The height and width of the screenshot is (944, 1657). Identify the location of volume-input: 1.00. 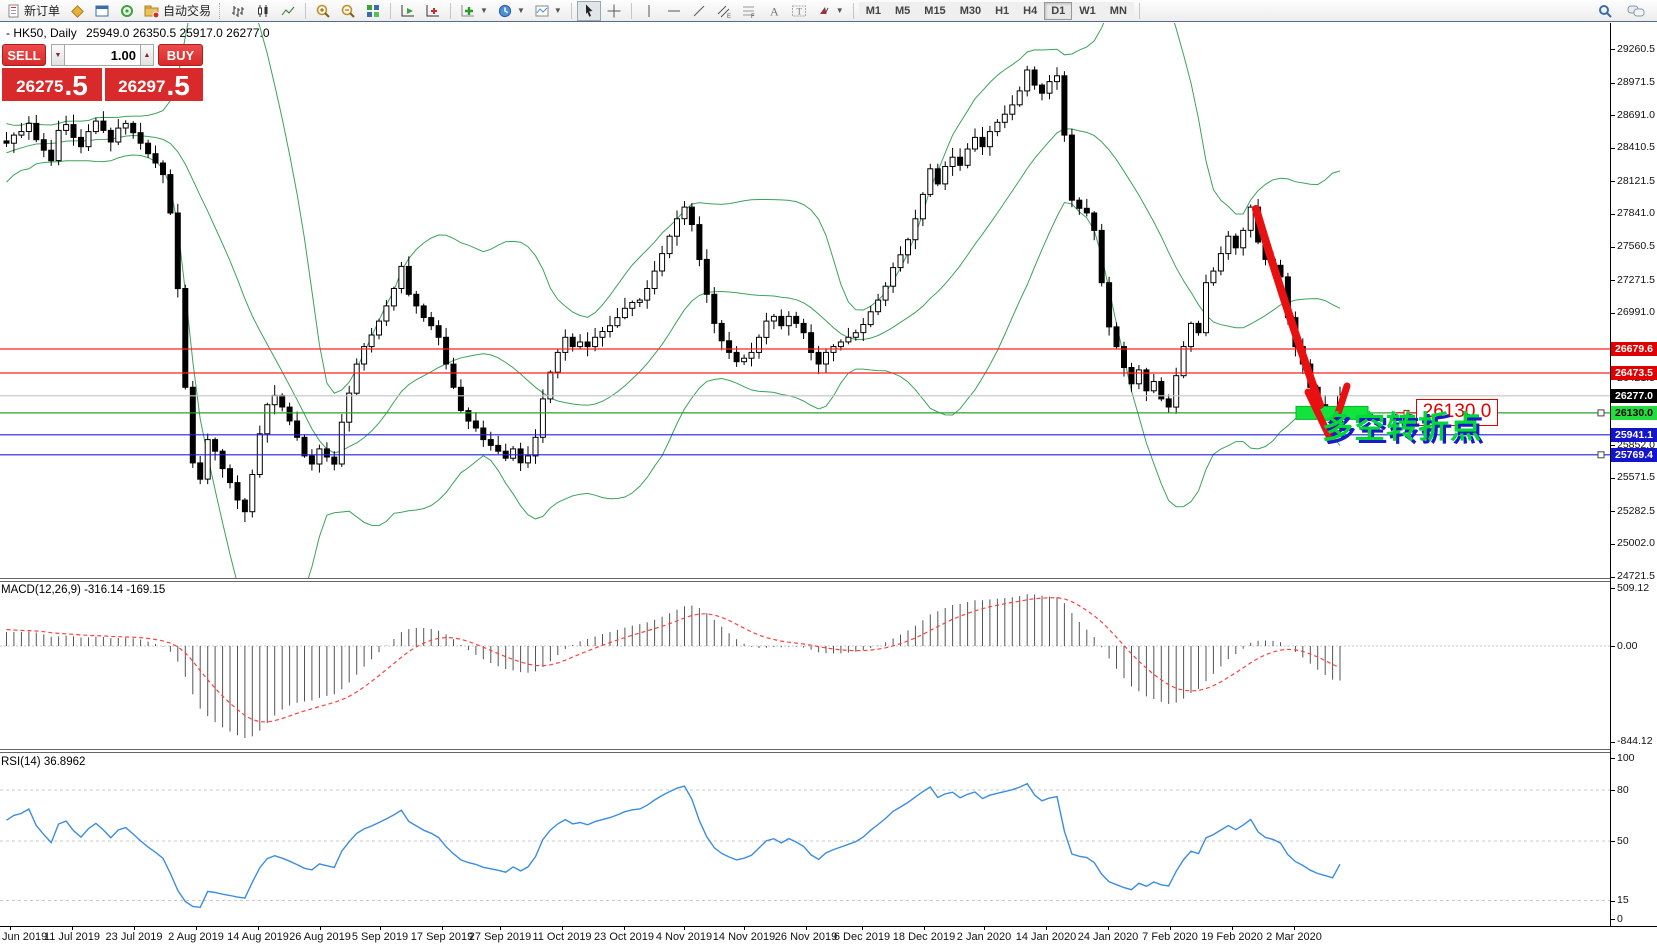
(102, 55).